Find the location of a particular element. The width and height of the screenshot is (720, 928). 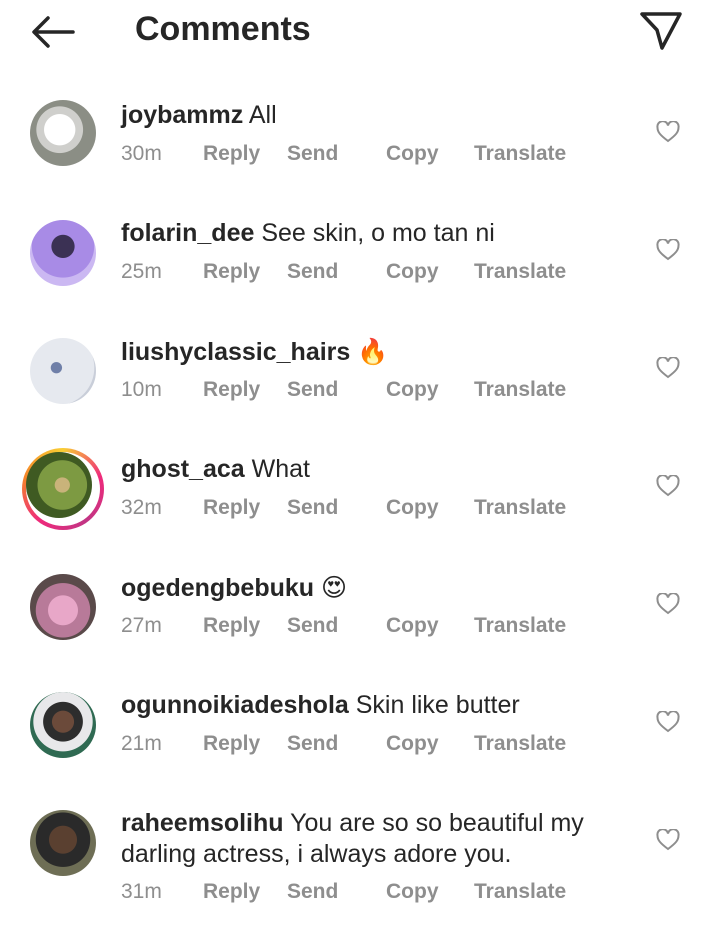

comment-text: All is located at coordinates (262, 115).